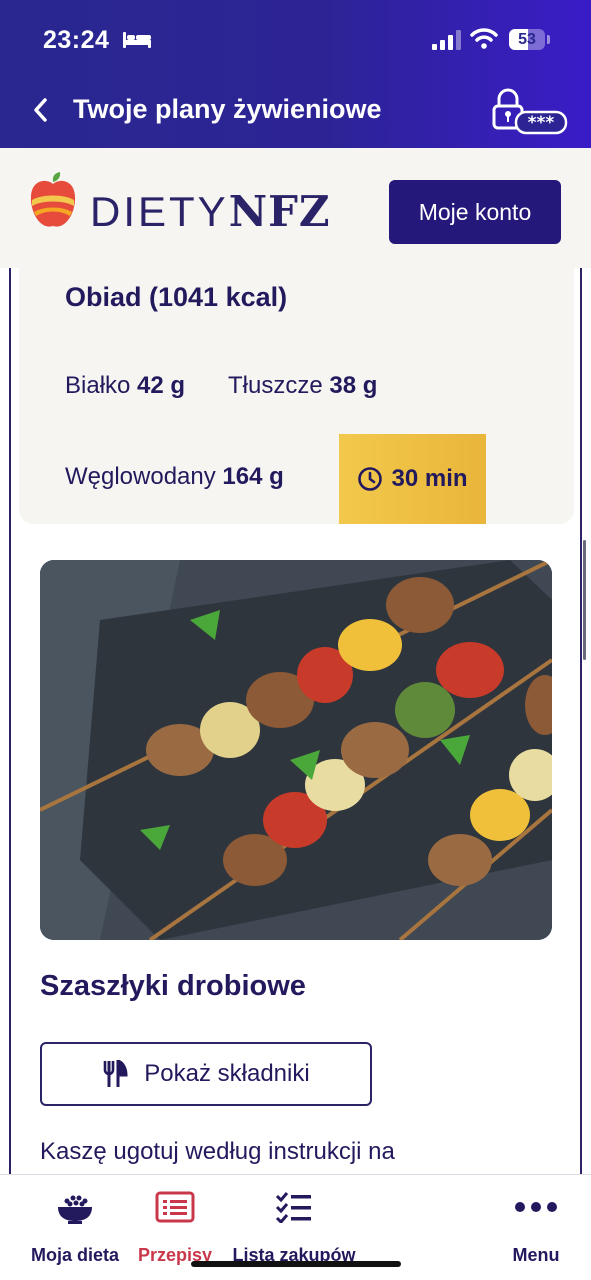 The height and width of the screenshot is (1280, 591). Describe the element at coordinates (175, 1207) in the screenshot. I see `recipe-list-icon` at that location.